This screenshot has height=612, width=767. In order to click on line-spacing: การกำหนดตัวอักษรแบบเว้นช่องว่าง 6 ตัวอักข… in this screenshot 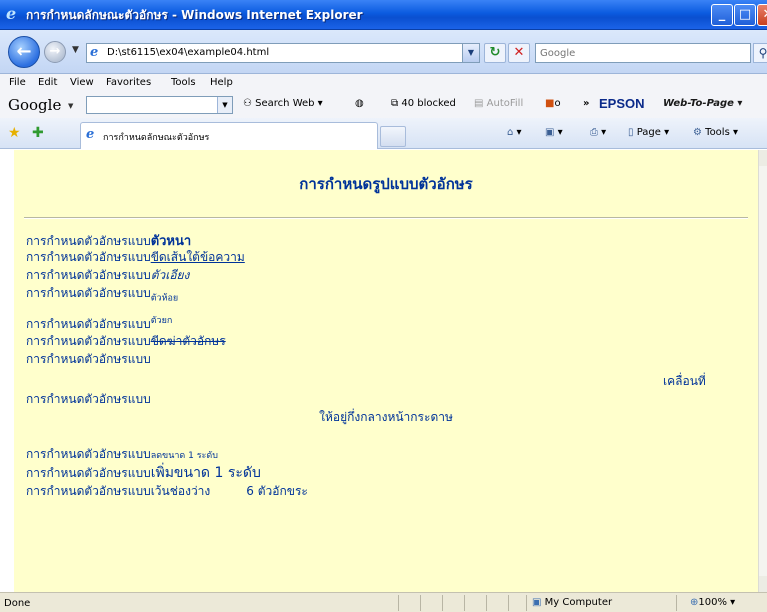, I will do `click(167, 491)`.